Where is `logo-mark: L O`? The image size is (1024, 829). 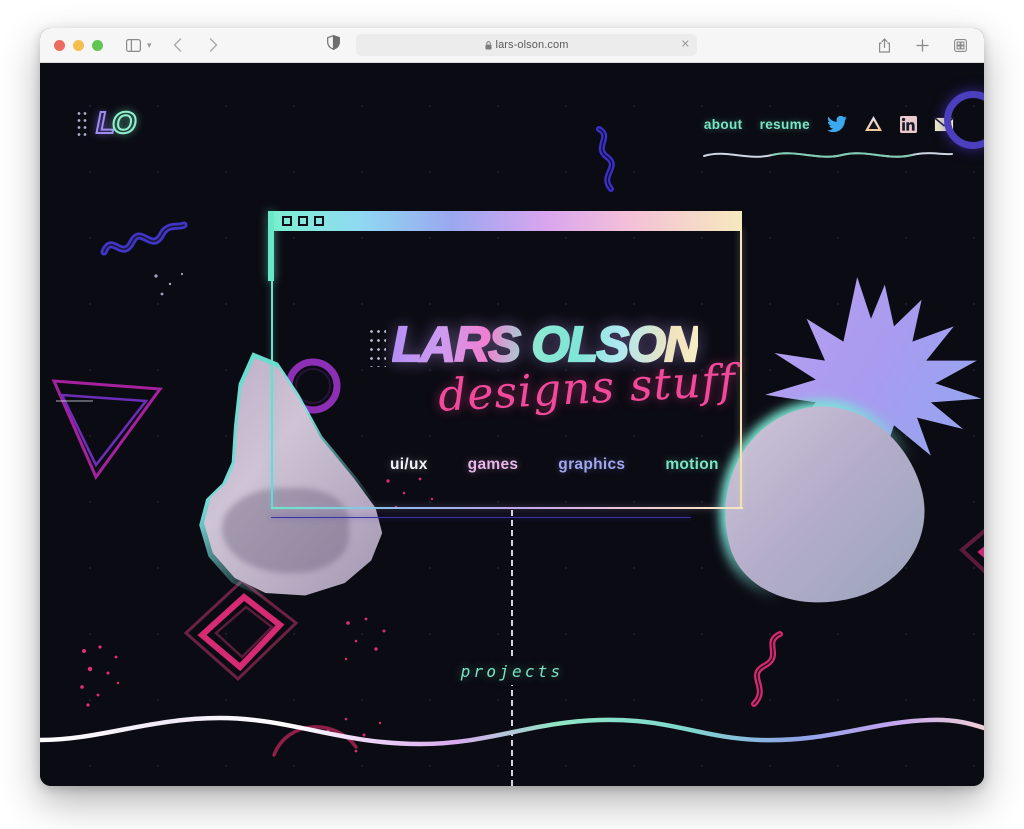
logo-mark: L O is located at coordinates (116, 122).